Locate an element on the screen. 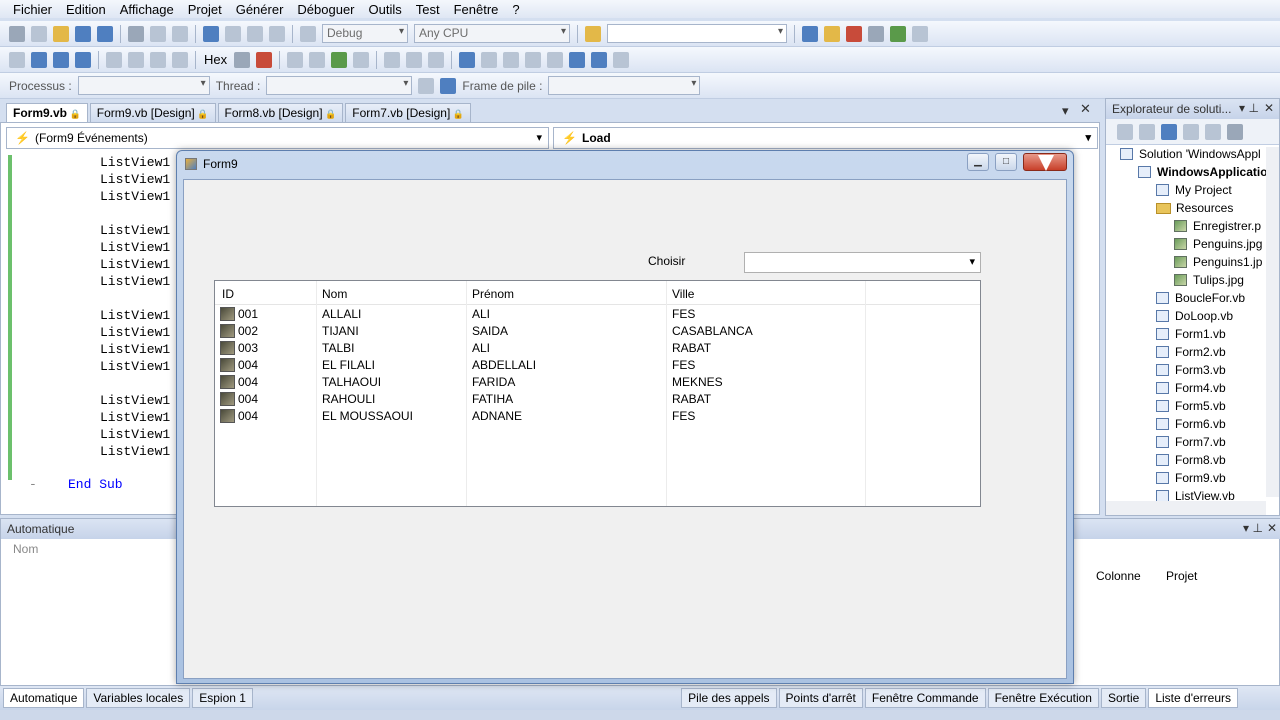 The height and width of the screenshot is (720, 1280). breakpoints-icon is located at coordinates (264, 59).